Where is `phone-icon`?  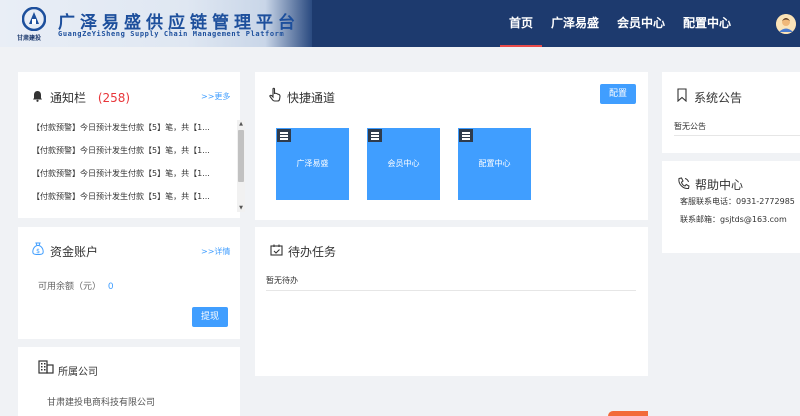 phone-icon is located at coordinates (684, 183).